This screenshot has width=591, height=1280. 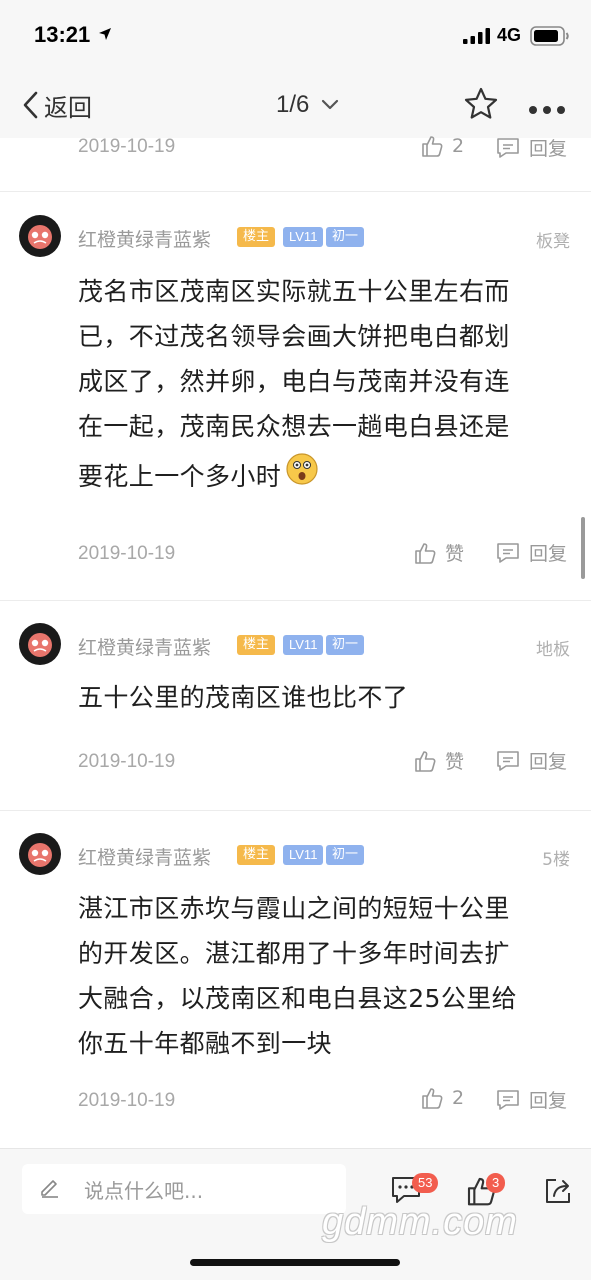 What do you see at coordinates (294, 336) in the screenshot?
I see `content-line: 已，不过茂名领导会画大饼把电白都划` at bounding box center [294, 336].